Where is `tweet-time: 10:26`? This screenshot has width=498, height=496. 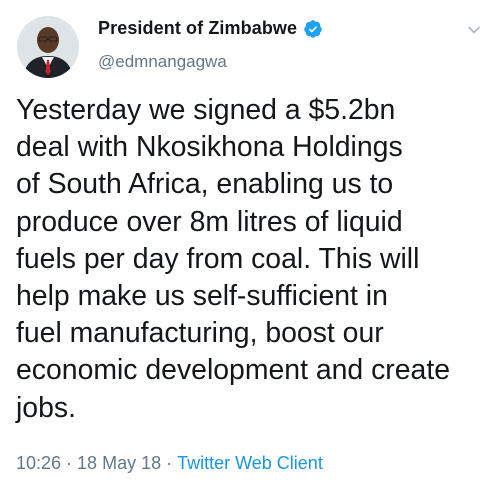 tweet-time: 10:26 is located at coordinates (38, 463).